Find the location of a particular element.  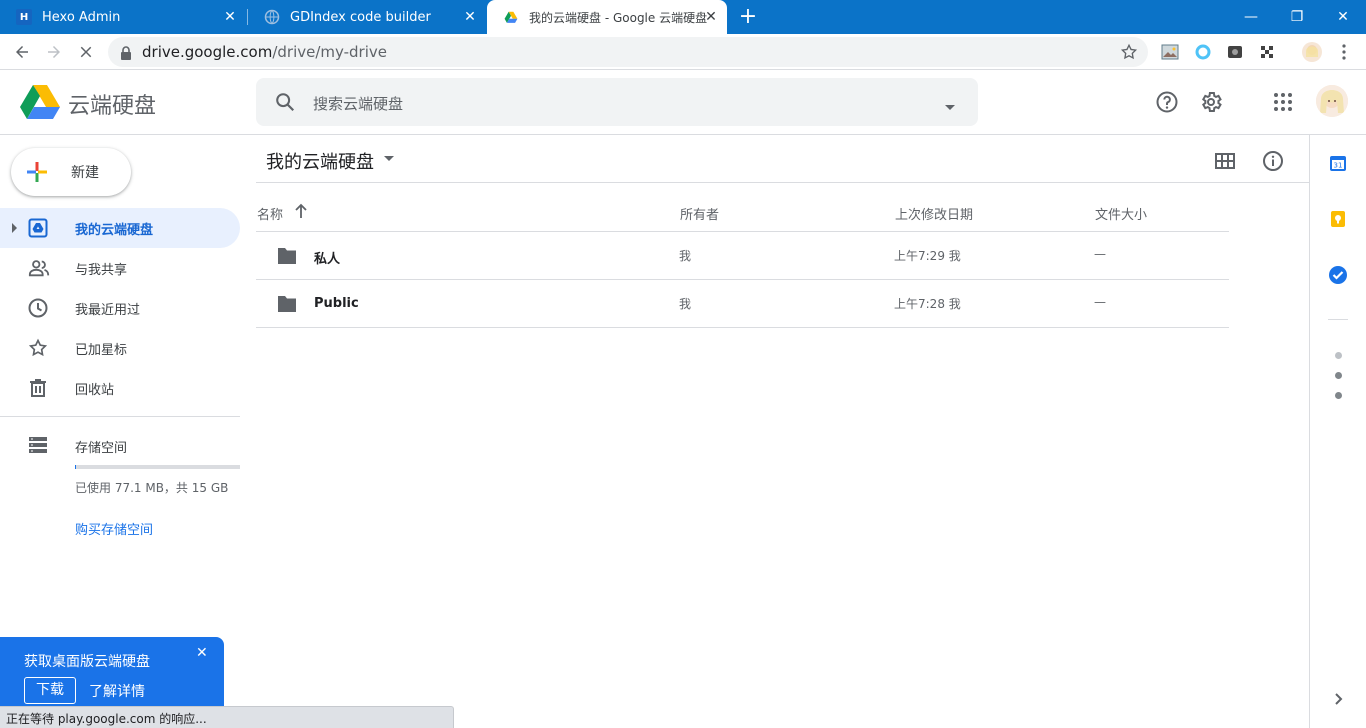

image-extension-icon is located at coordinates (1170, 52).